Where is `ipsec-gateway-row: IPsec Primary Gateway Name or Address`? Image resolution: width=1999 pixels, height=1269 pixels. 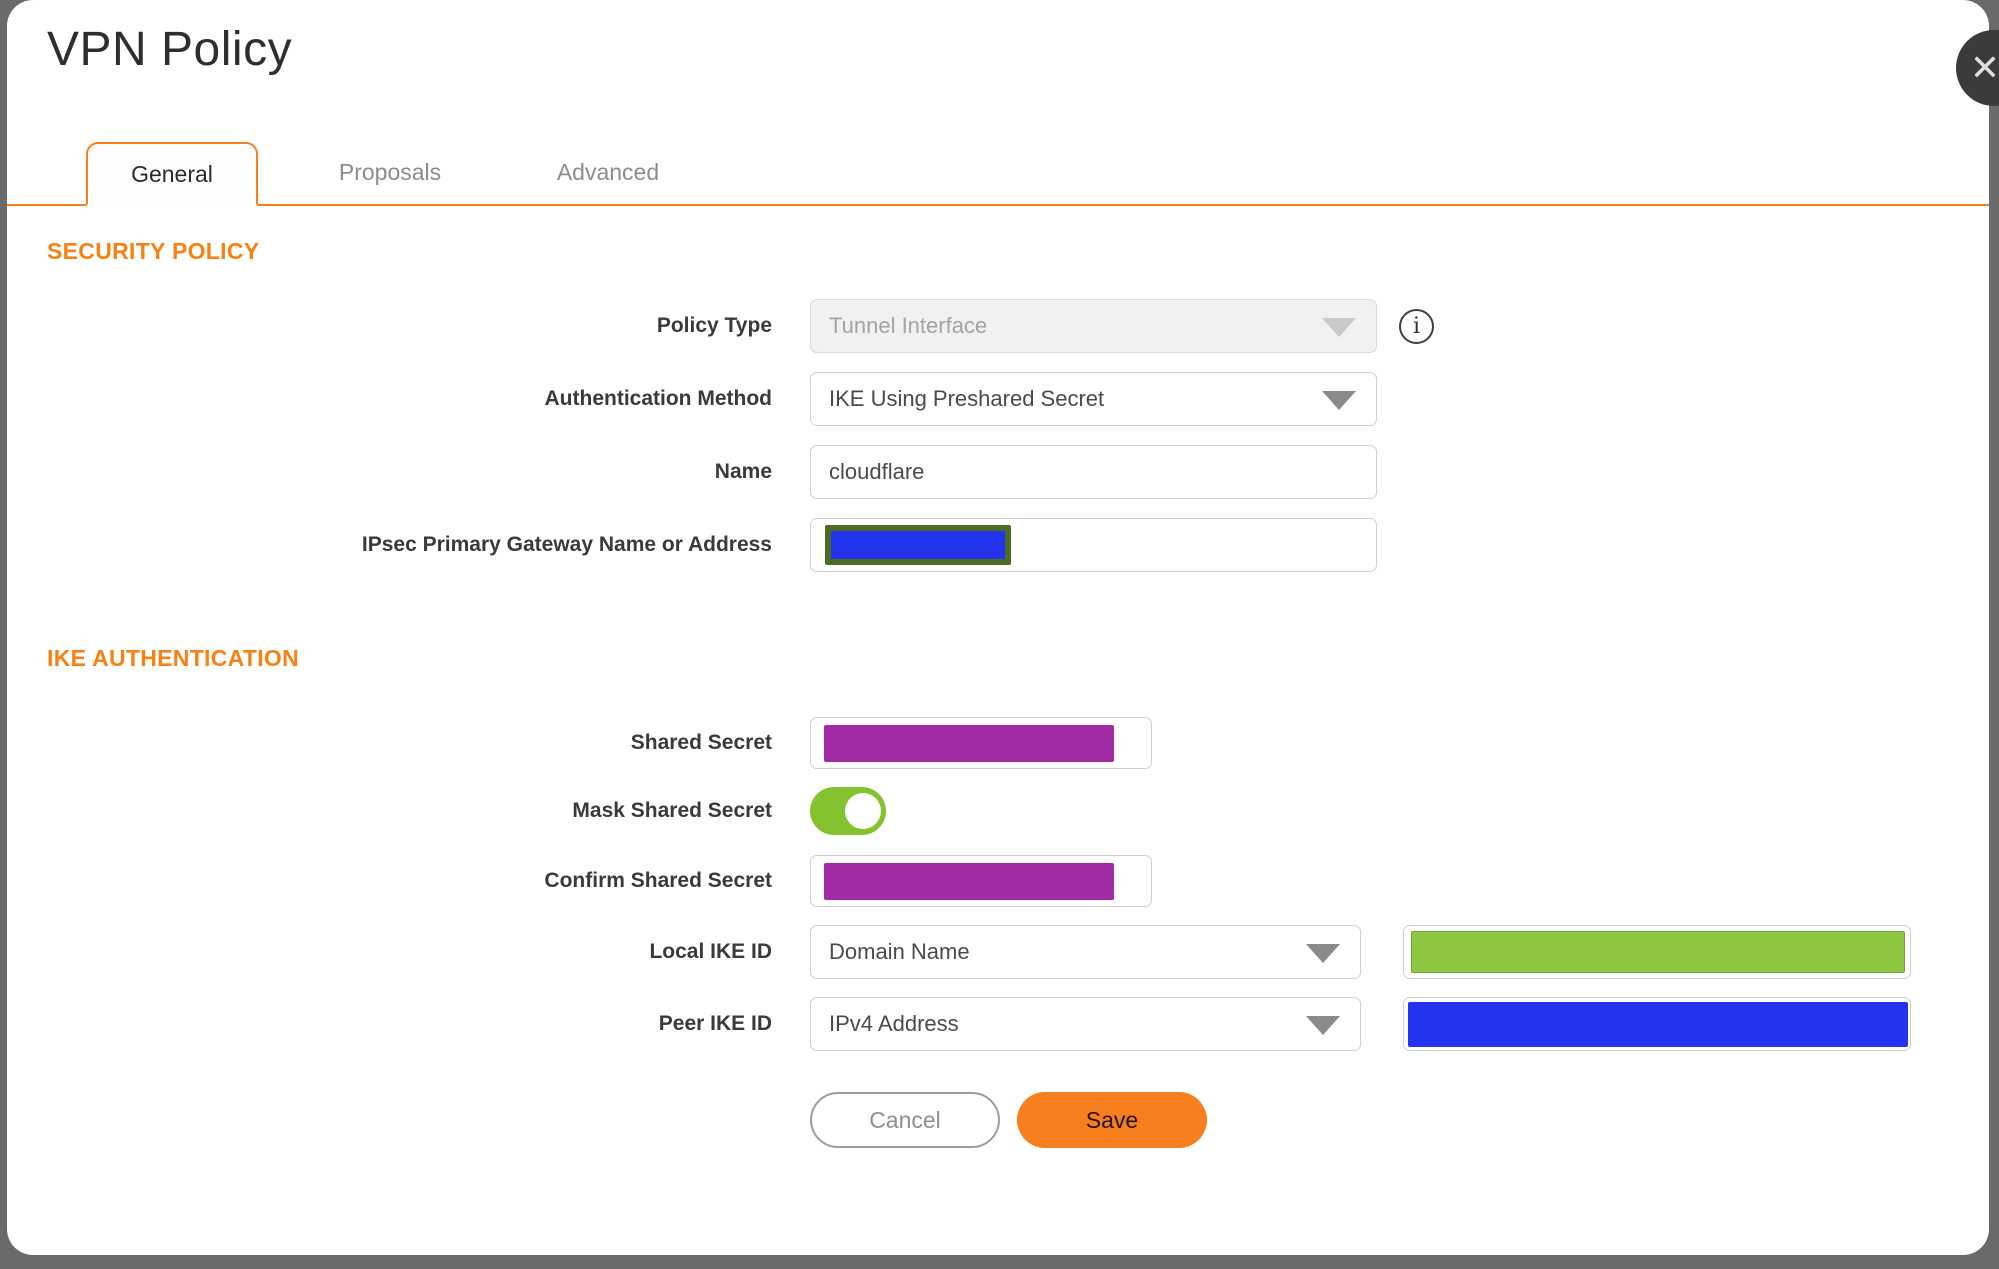
ipsec-gateway-row: IPsec Primary Gateway Name or Address is located at coordinates (998, 545).